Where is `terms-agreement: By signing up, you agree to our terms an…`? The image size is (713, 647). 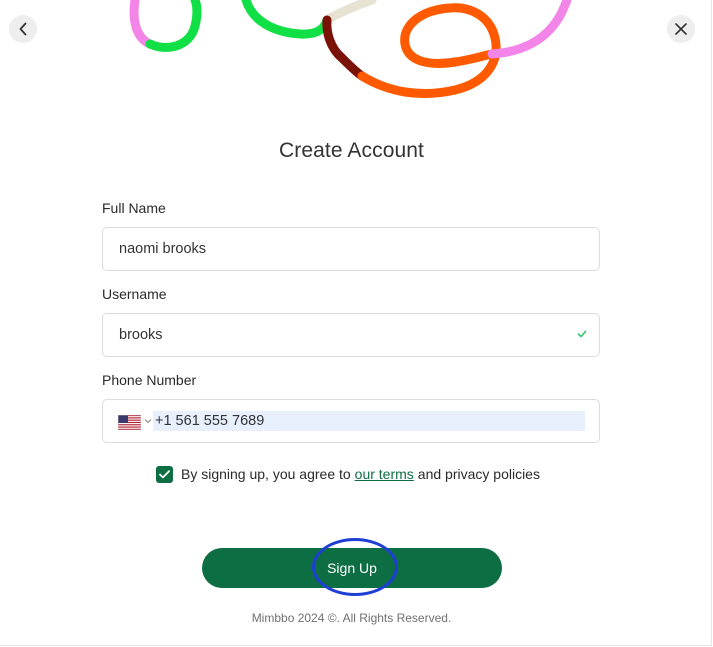
terms-agreement: By signing up, you agree to our terms an… is located at coordinates (348, 474).